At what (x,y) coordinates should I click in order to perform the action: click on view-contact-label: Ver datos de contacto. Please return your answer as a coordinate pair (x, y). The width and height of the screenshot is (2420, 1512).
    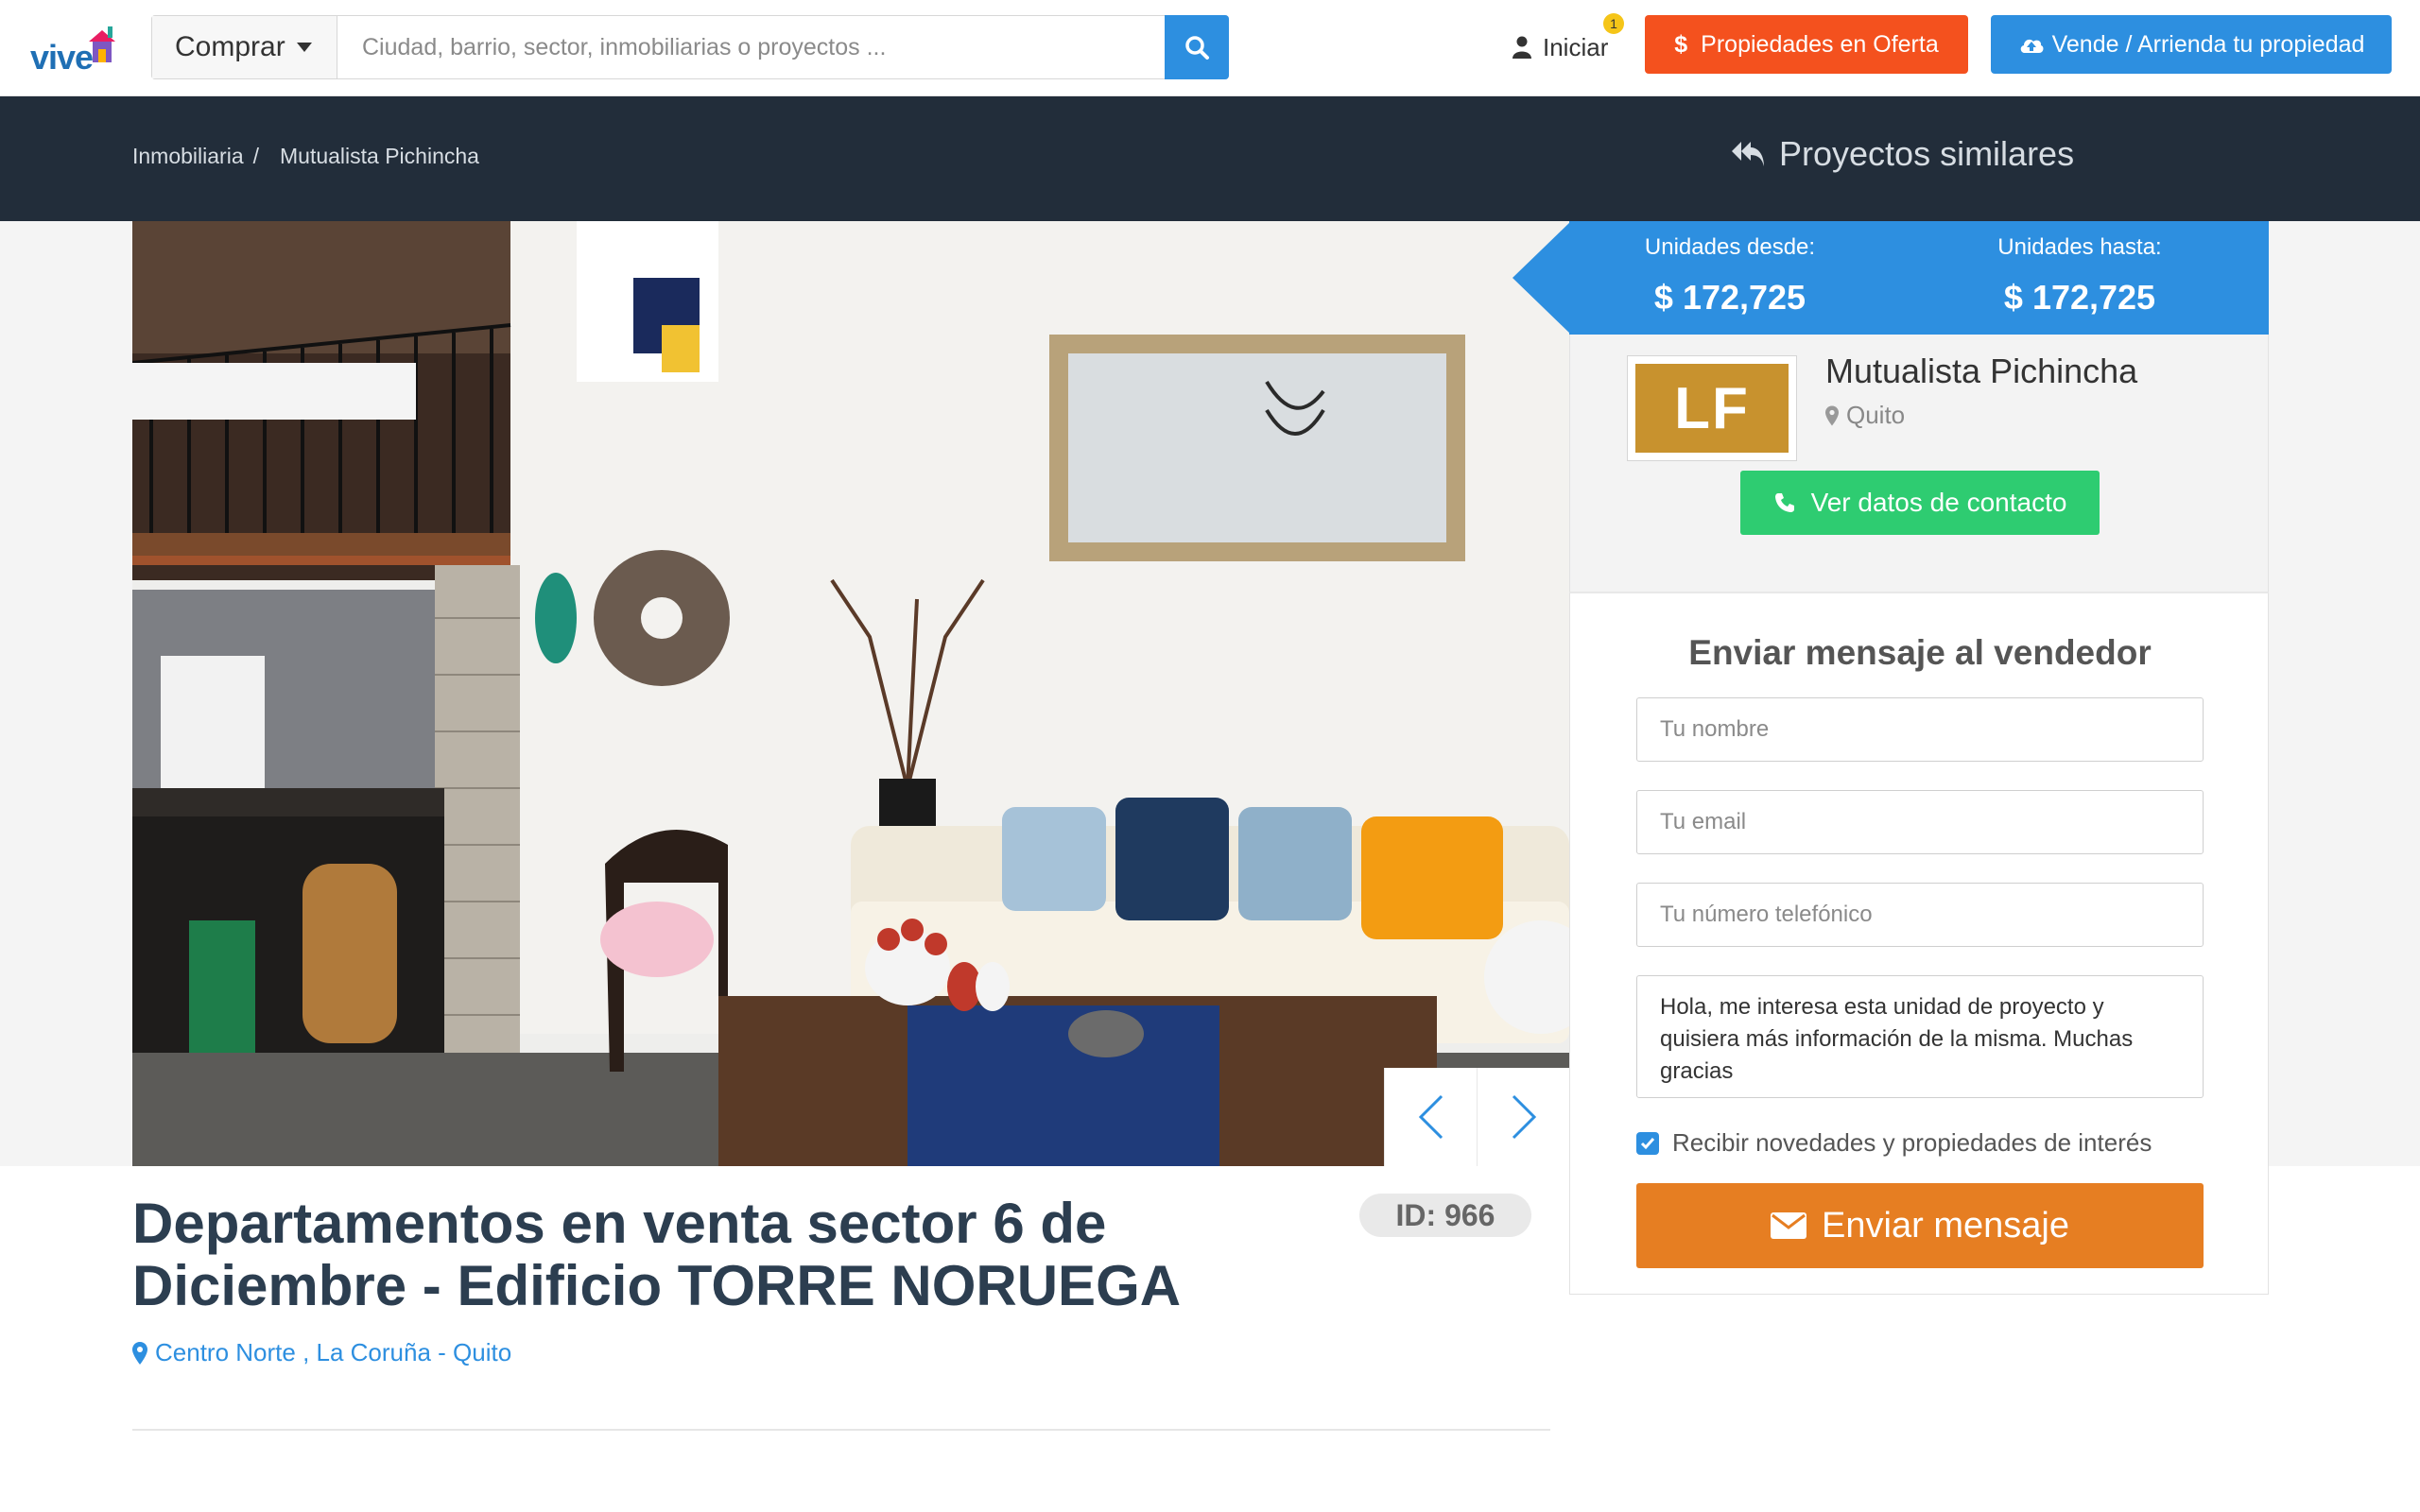
    Looking at the image, I should click on (1938, 502).